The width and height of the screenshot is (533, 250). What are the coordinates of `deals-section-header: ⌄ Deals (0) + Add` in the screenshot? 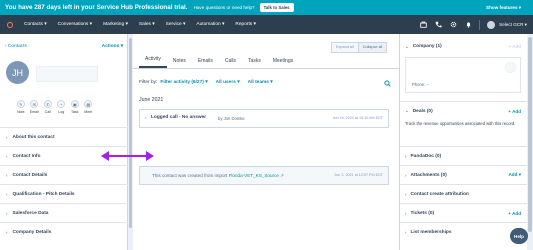 It's located at (463, 110).